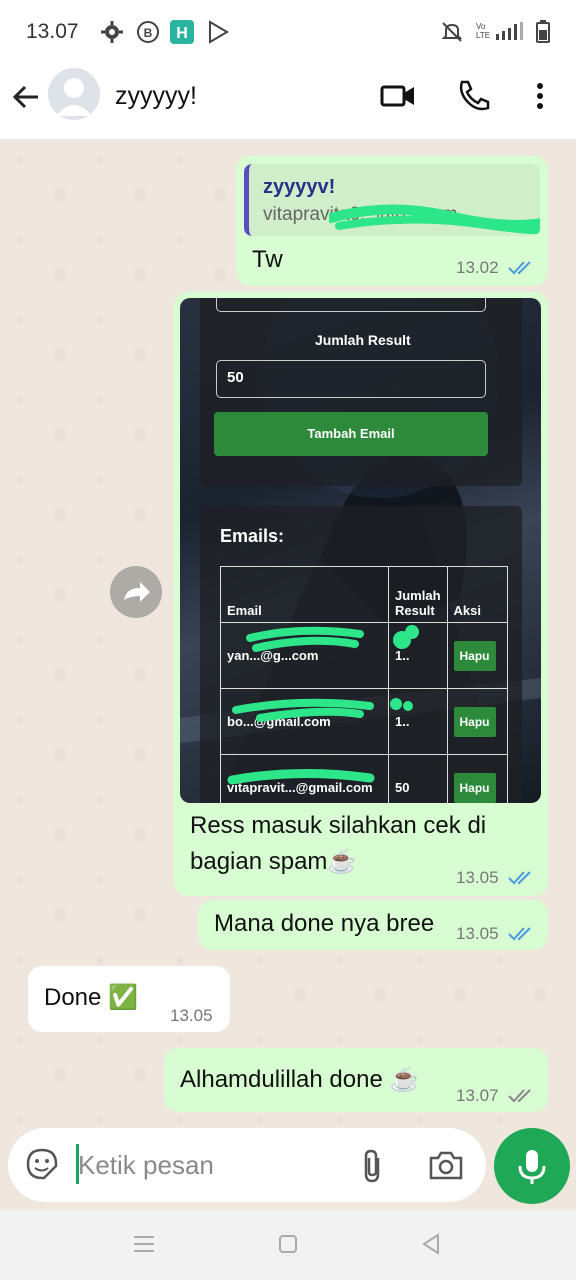  I want to click on jumlah-result-label: Jumlah Result, so click(363, 340).